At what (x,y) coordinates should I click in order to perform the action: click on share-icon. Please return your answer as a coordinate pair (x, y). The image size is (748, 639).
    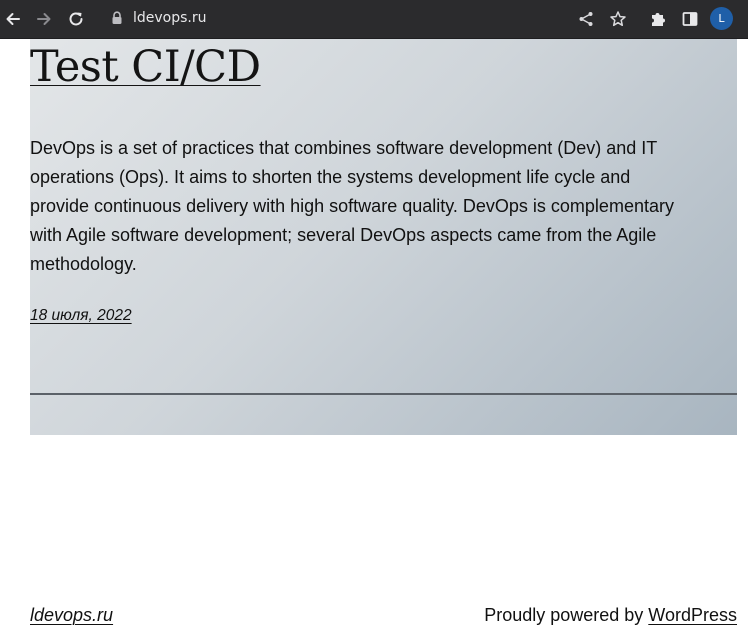
    Looking at the image, I should click on (586, 19).